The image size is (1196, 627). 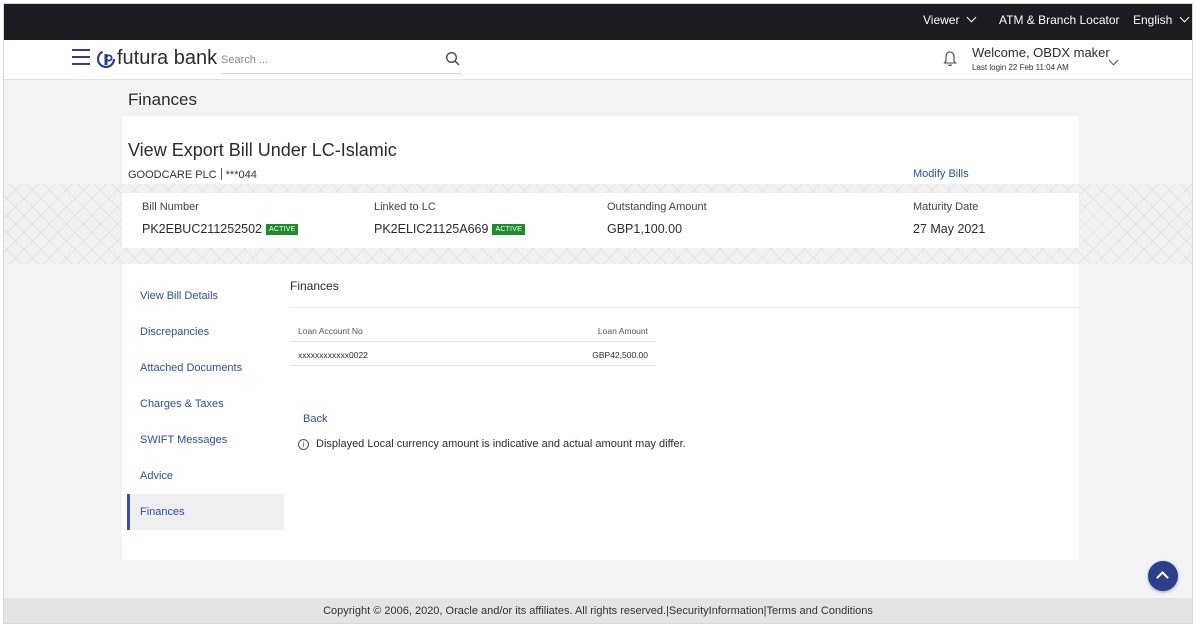 I want to click on chevron-up-icon, so click(x=1162, y=577).